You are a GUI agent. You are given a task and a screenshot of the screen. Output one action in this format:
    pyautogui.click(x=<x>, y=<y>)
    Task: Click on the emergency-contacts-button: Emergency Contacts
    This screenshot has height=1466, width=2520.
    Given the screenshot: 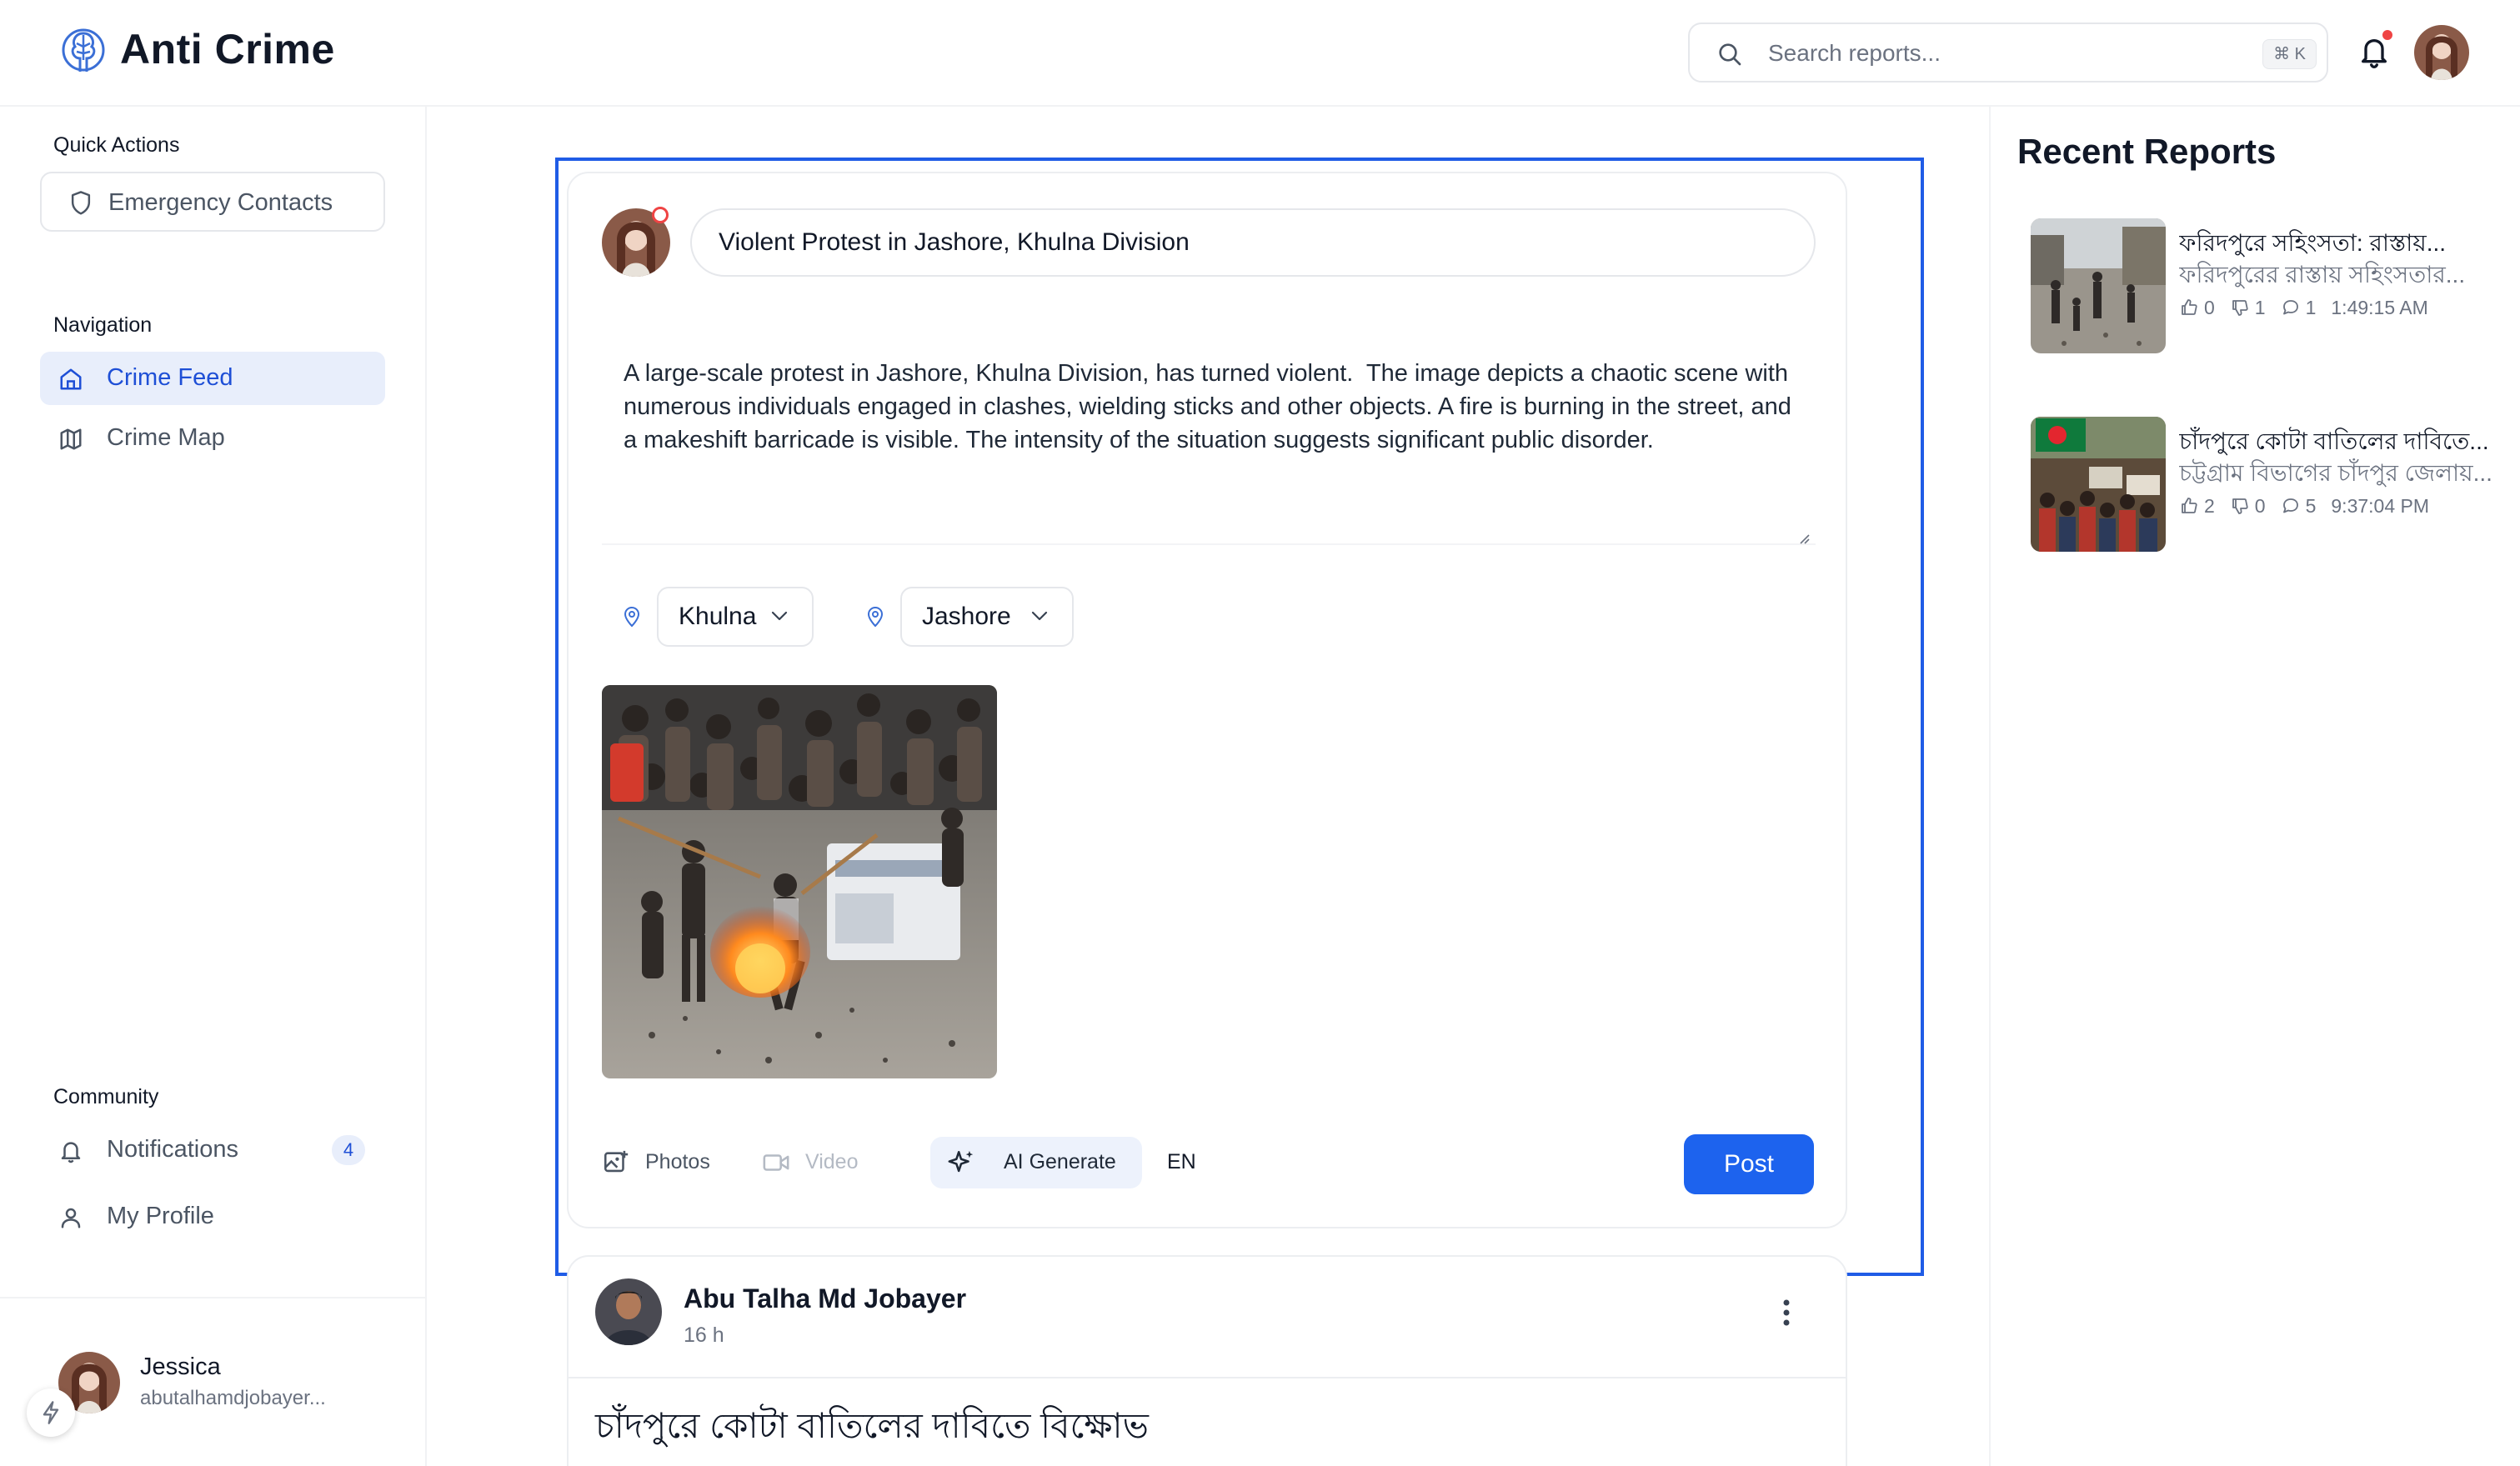 What is the action you would take?
    pyautogui.click(x=212, y=202)
    